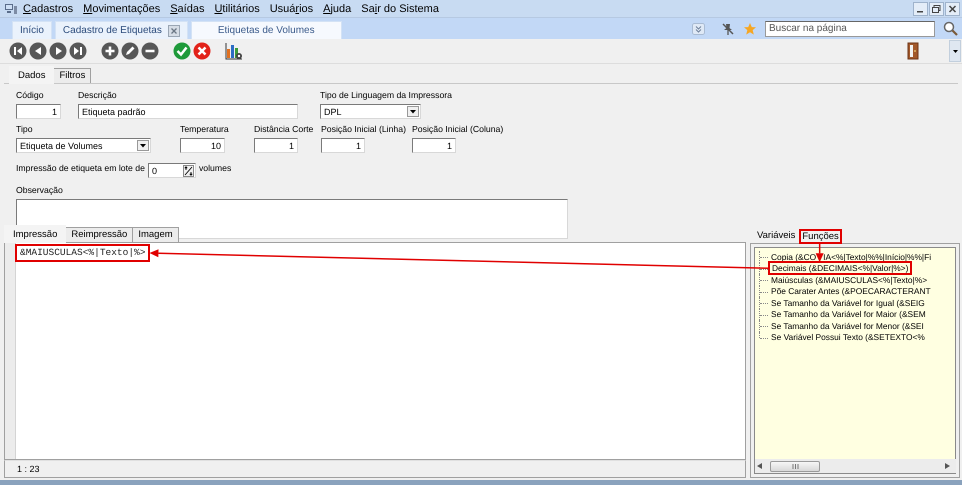  Describe the element at coordinates (400, 8) in the screenshot. I see `menu-item: Sair do Sistema` at that location.